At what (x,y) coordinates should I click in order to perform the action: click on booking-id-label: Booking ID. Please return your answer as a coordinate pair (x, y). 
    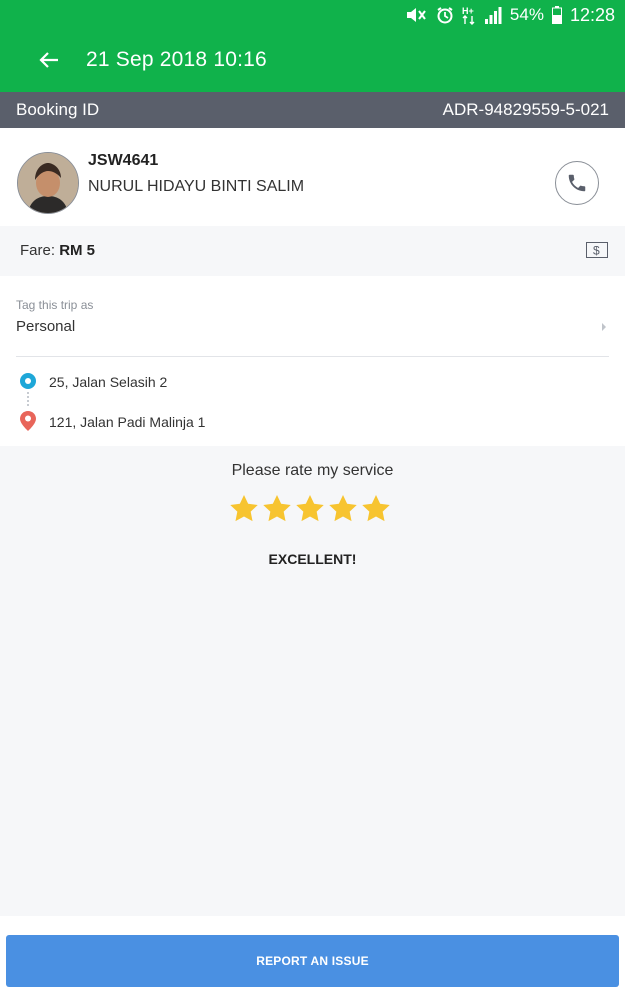
    Looking at the image, I should click on (58, 109).